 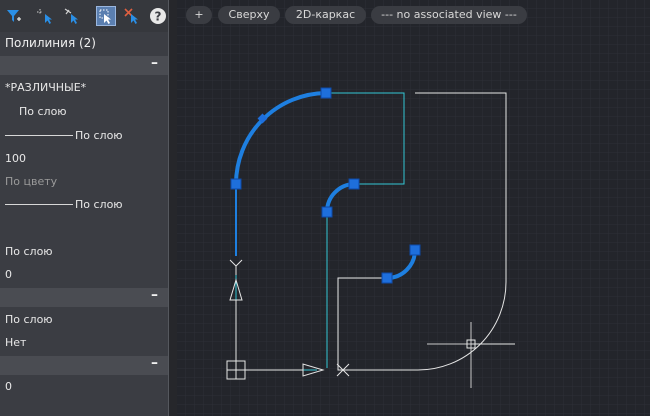 I want to click on select-add-icon, so click(x=46, y=16).